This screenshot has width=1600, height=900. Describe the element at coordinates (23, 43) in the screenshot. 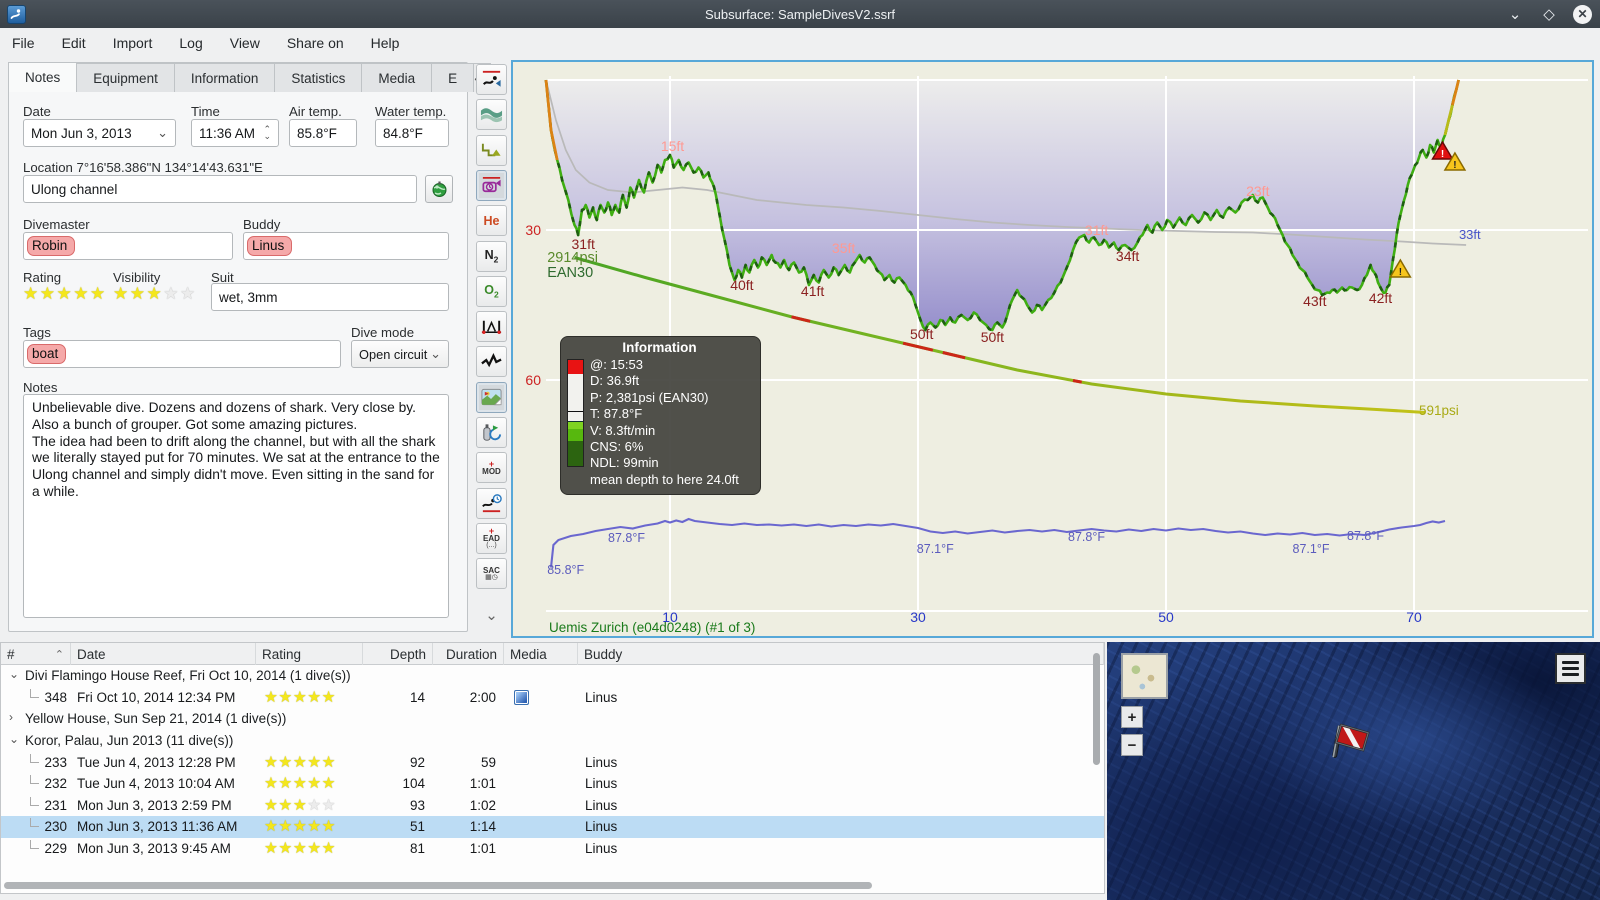

I see `menu-item-file: File` at that location.